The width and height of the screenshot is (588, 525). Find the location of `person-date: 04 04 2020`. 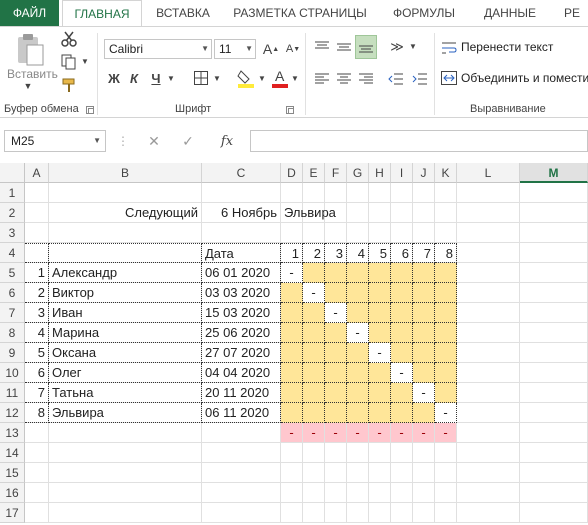

person-date: 04 04 2020 is located at coordinates (241, 373).